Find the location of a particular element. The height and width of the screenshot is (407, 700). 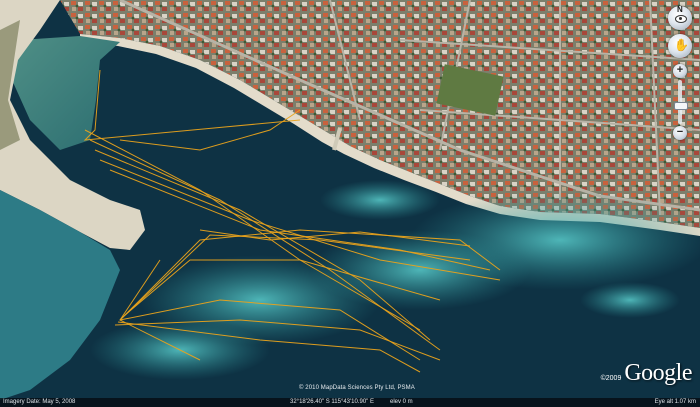

hand-icon: ✋ is located at coordinates (681, 45).